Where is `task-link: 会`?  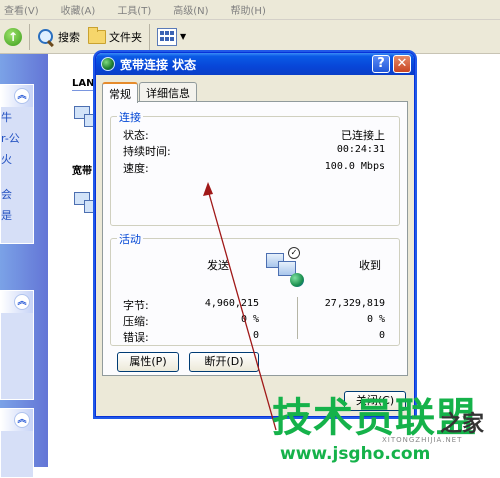 task-link: 会 is located at coordinates (17, 194).